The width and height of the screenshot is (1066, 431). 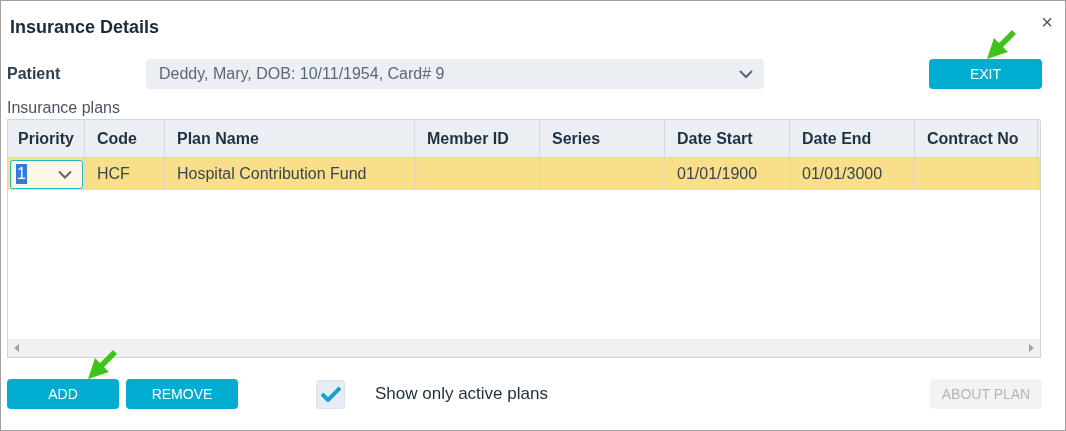 I want to click on column-header: Date Start, so click(x=727, y=138).